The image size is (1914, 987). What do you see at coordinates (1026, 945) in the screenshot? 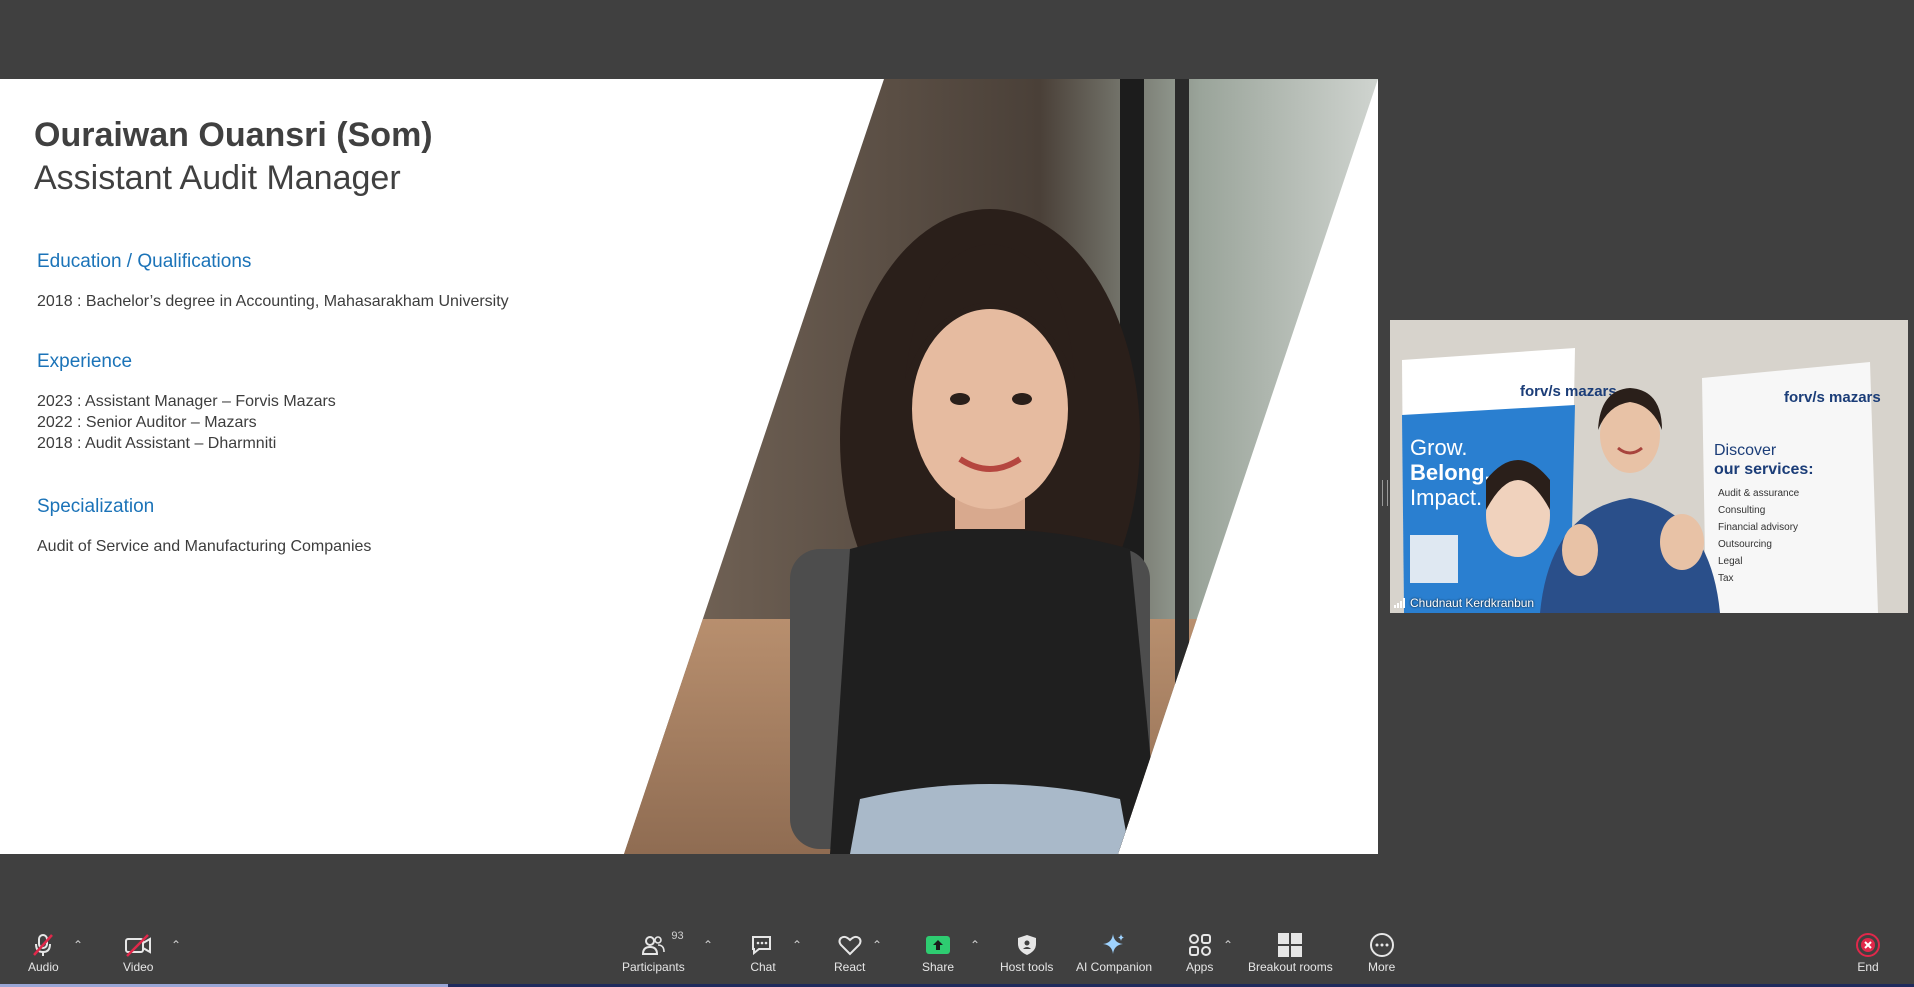
I see `shield-icon` at bounding box center [1026, 945].